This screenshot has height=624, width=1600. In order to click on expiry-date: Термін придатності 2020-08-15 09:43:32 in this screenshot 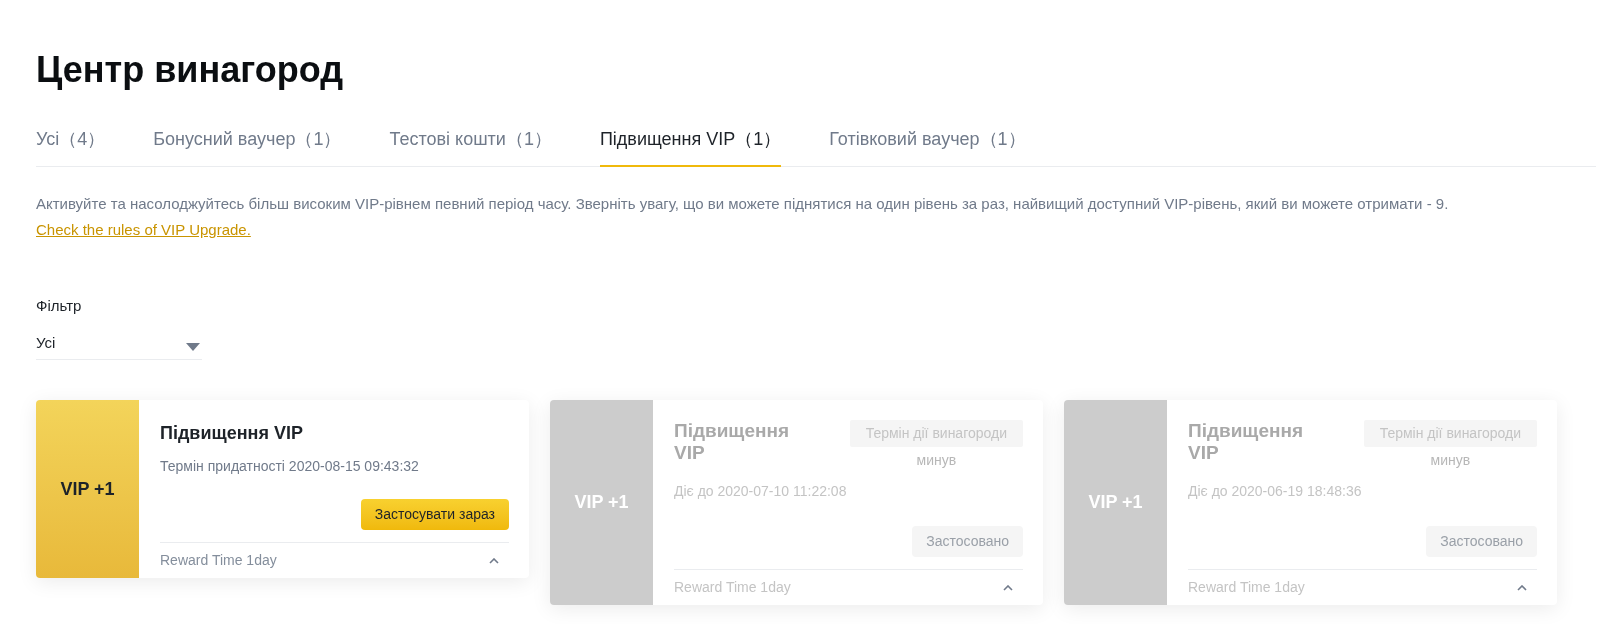, I will do `click(289, 466)`.